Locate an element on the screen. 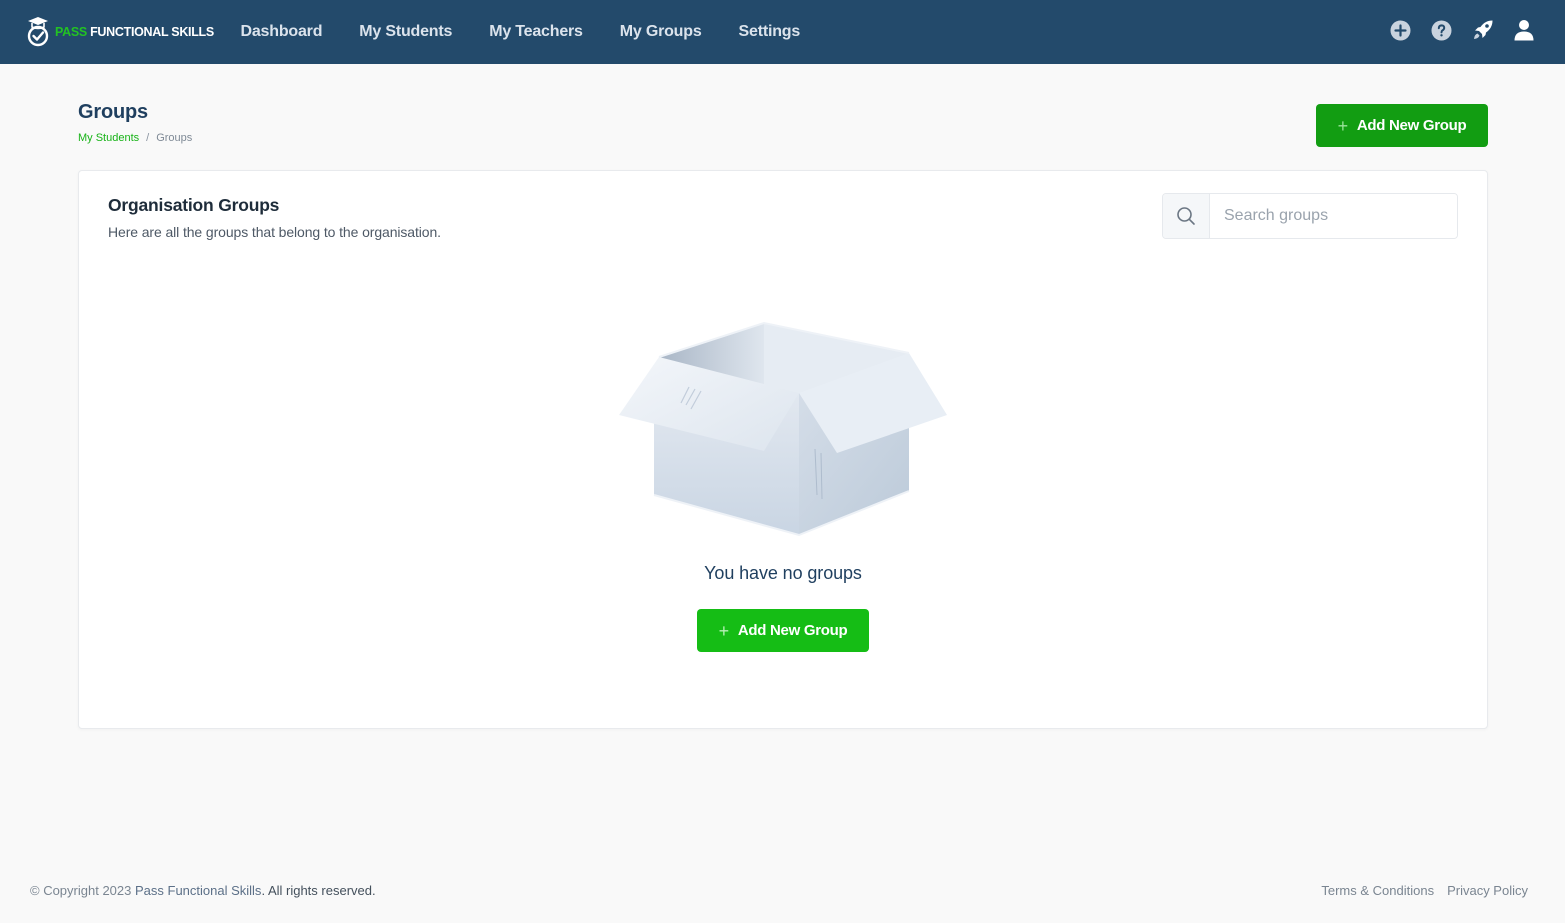  logo-text-pass: PASS is located at coordinates (71, 32).